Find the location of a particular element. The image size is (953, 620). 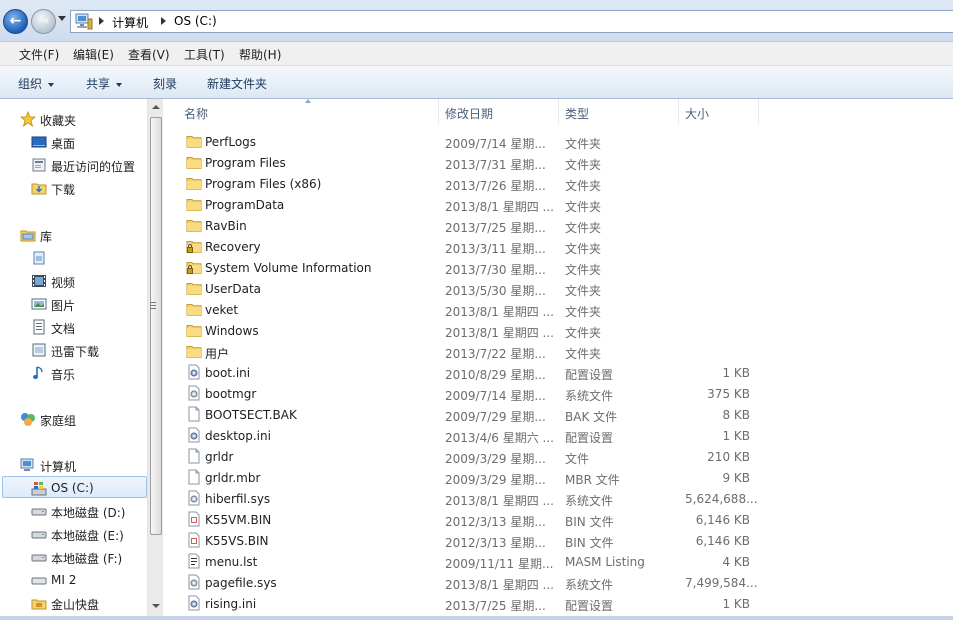

file-row: UserData 2013/5/30 星期... 文件夹 is located at coordinates (558, 288).